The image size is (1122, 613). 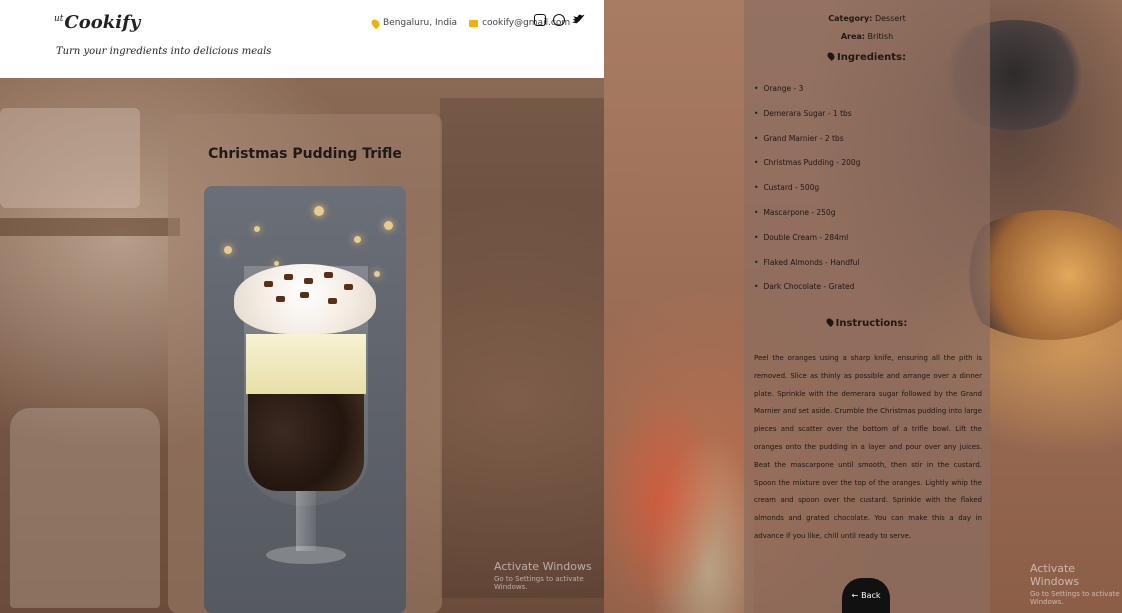 What do you see at coordinates (807, 168) in the screenshot?
I see `list-item: Christmas Pudding - 200g` at bounding box center [807, 168].